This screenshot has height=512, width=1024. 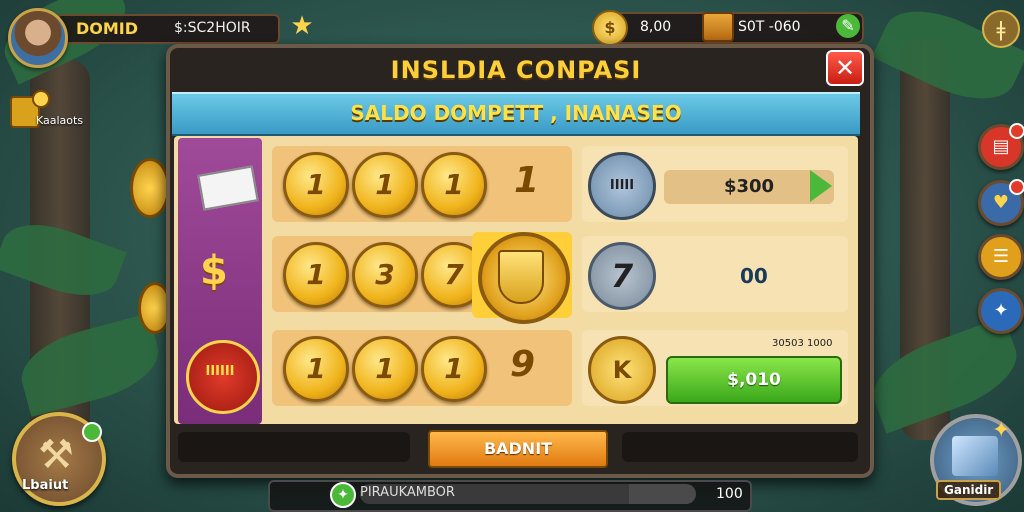 I want to click on shield-icon, so click(x=521, y=277).